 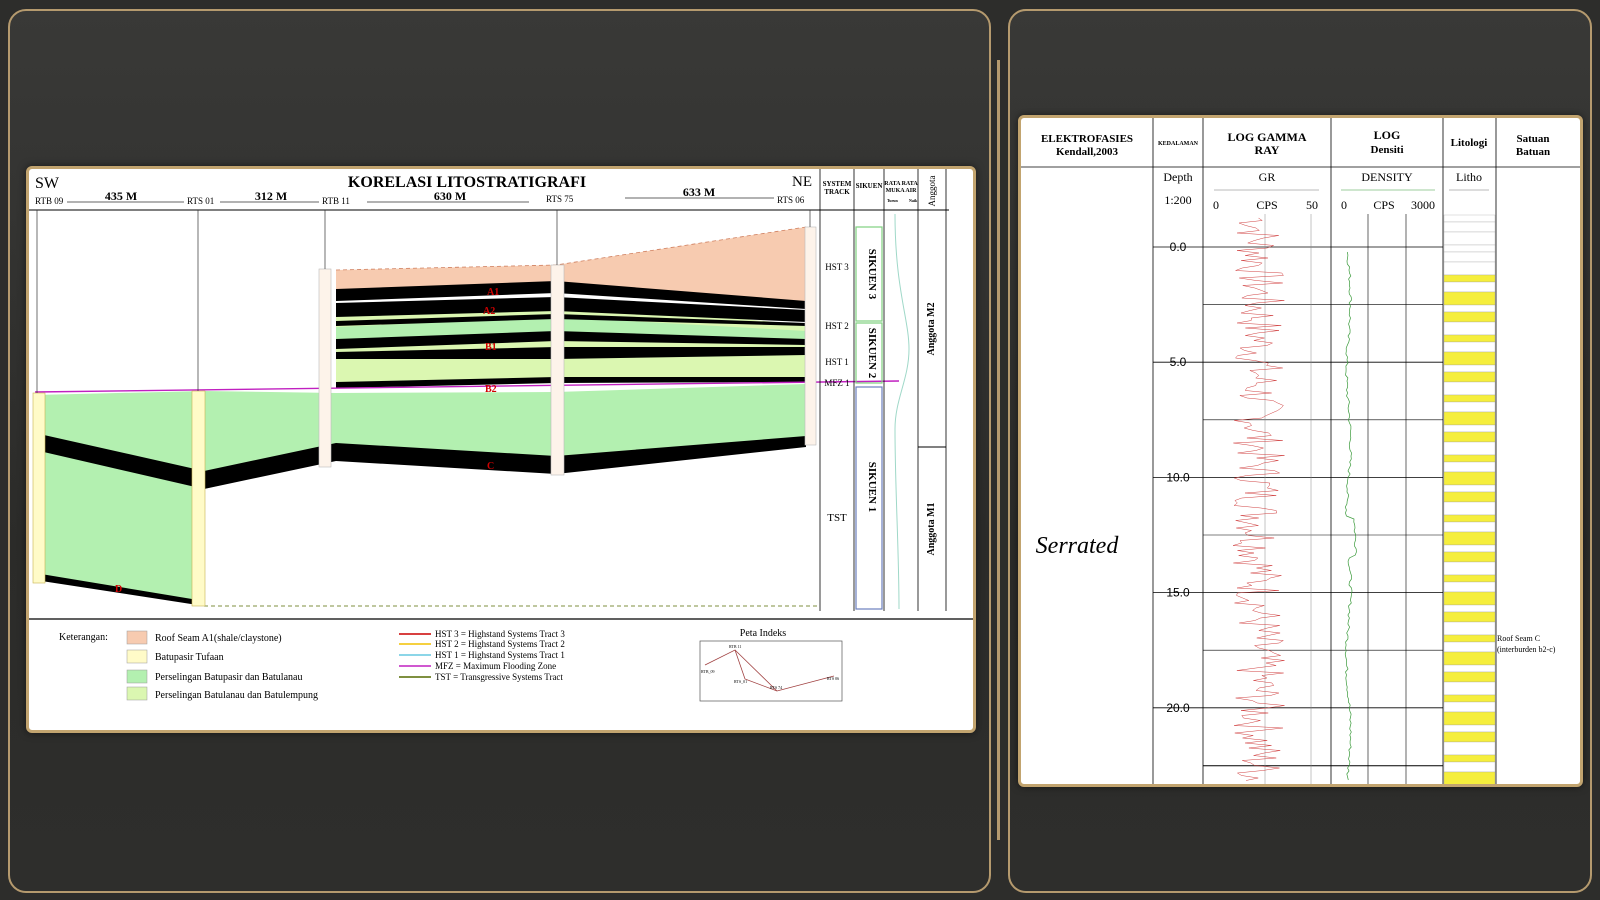 What do you see at coordinates (1387, 150) in the screenshot?
I see `header-dens-2: Densiti` at bounding box center [1387, 150].